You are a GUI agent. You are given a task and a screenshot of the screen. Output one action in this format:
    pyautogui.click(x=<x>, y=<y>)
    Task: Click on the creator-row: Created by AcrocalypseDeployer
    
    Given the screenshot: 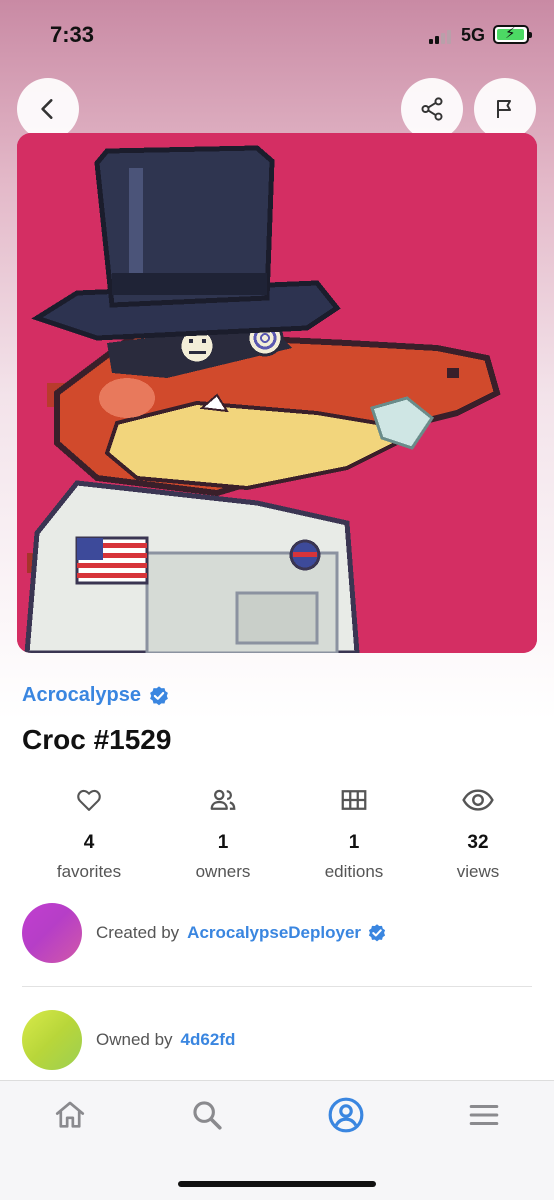 What is the action you would take?
    pyautogui.click(x=204, y=933)
    